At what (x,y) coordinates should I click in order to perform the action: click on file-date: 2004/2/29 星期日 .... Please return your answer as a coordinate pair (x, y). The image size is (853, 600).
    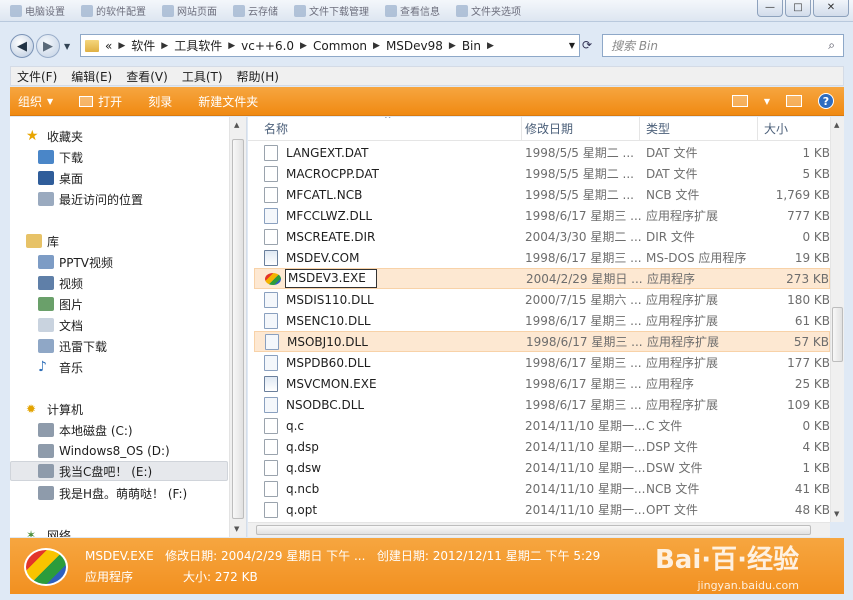
    Looking at the image, I should click on (584, 279).